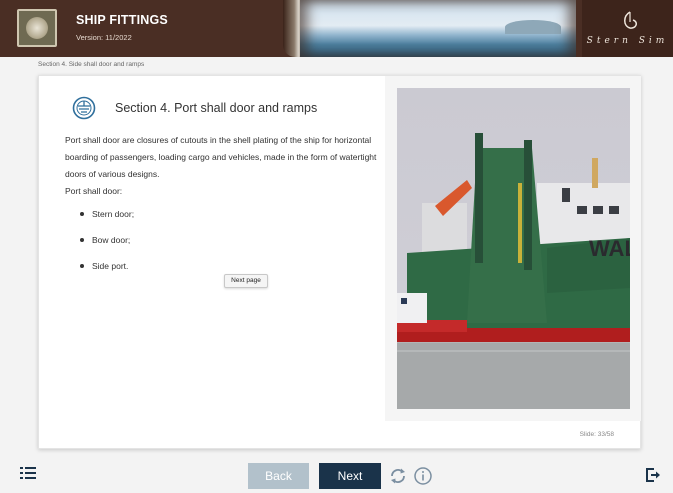  Describe the element at coordinates (350, 476) in the screenshot. I see `next-button: Next` at that location.